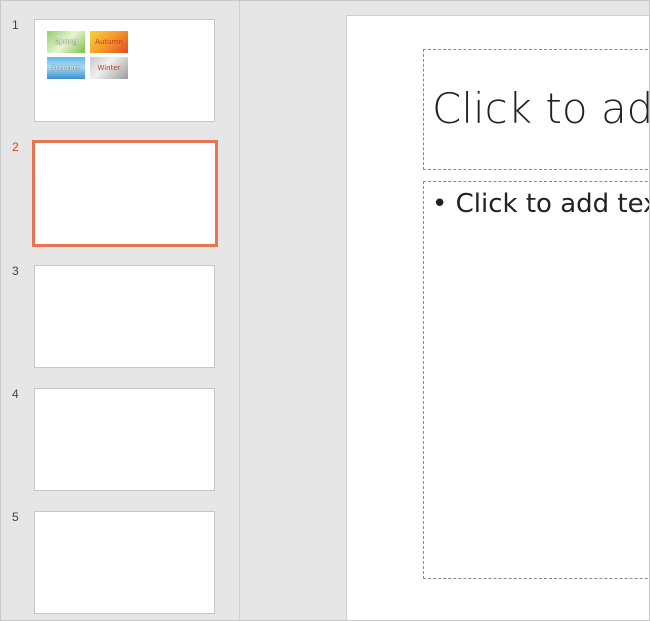 This screenshot has height=621, width=650. I want to click on spring-image: Spring, so click(66, 42).